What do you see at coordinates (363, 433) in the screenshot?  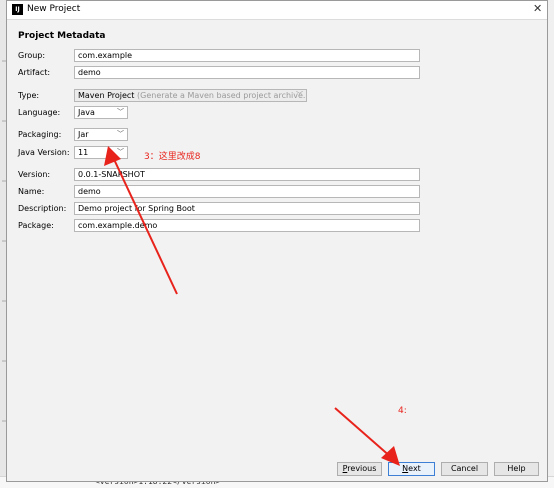 I see `arrow-to-next-button` at bounding box center [363, 433].